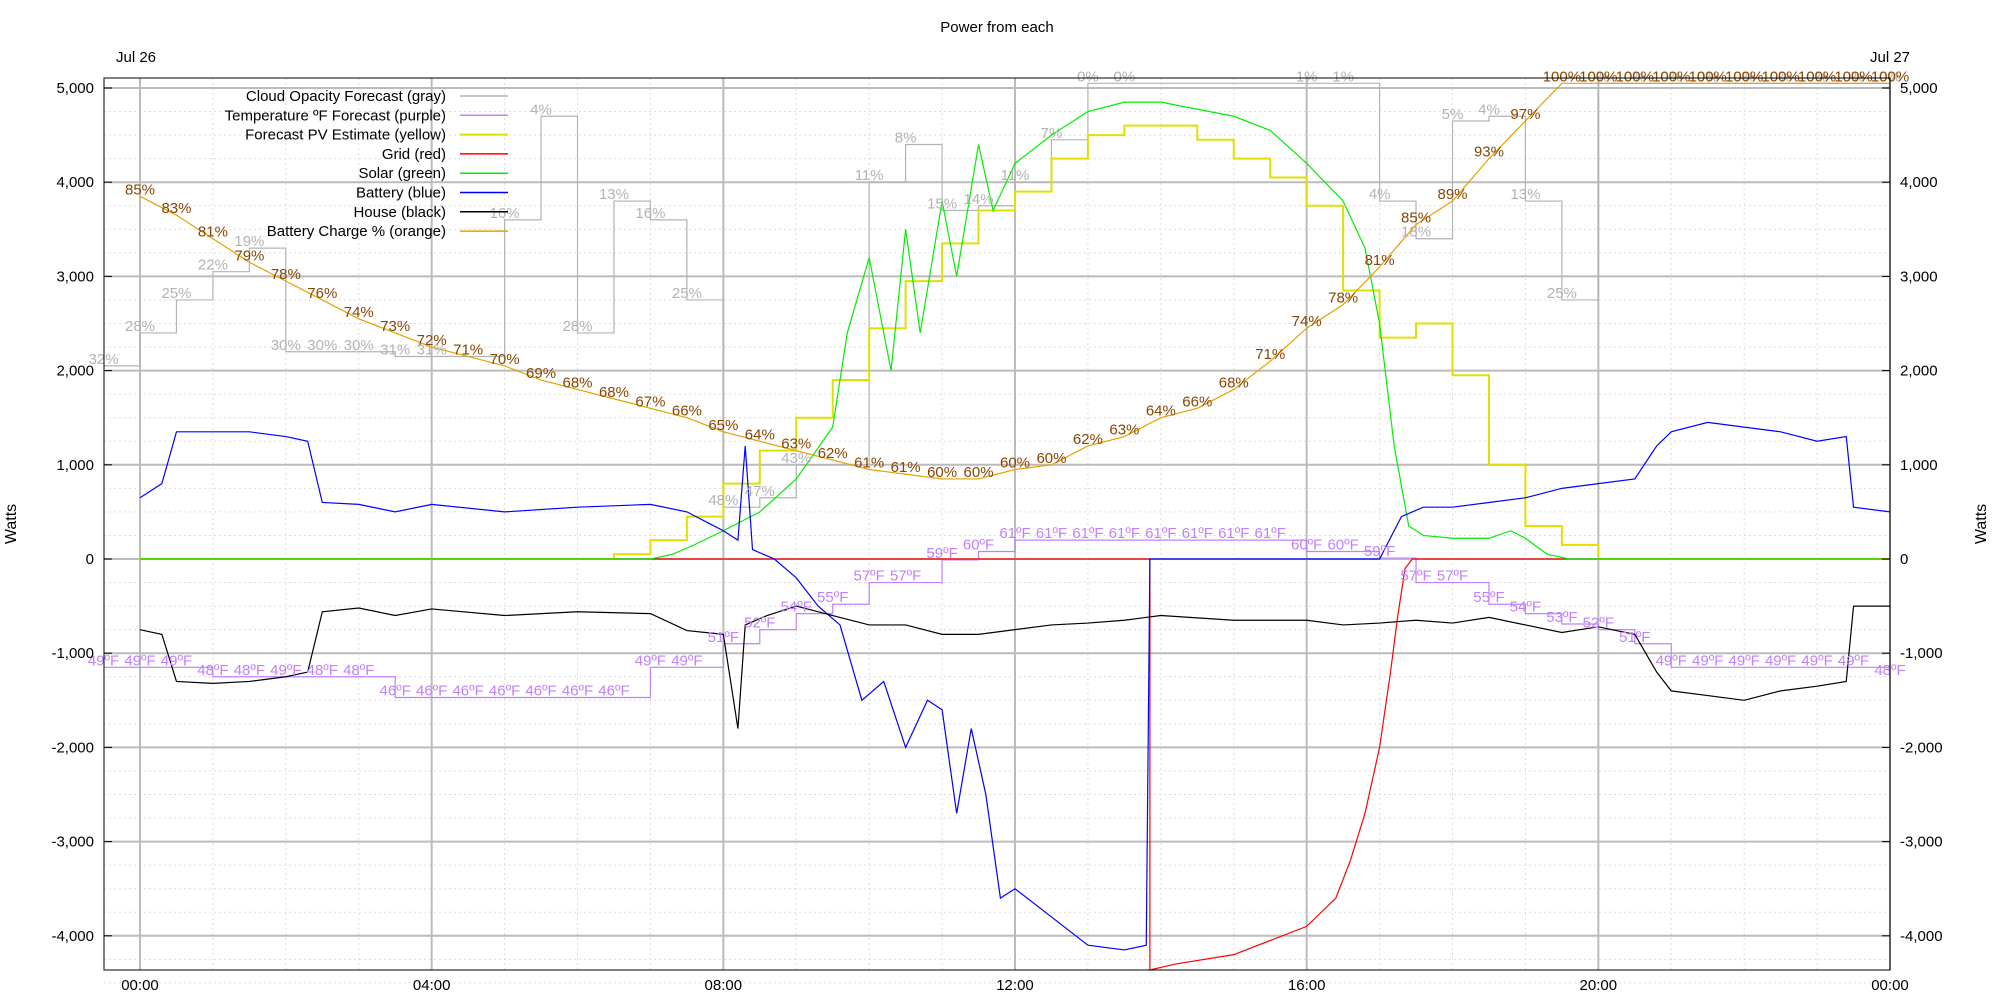  I want to click on y-tick-label-left: 5,000, so click(75, 88).